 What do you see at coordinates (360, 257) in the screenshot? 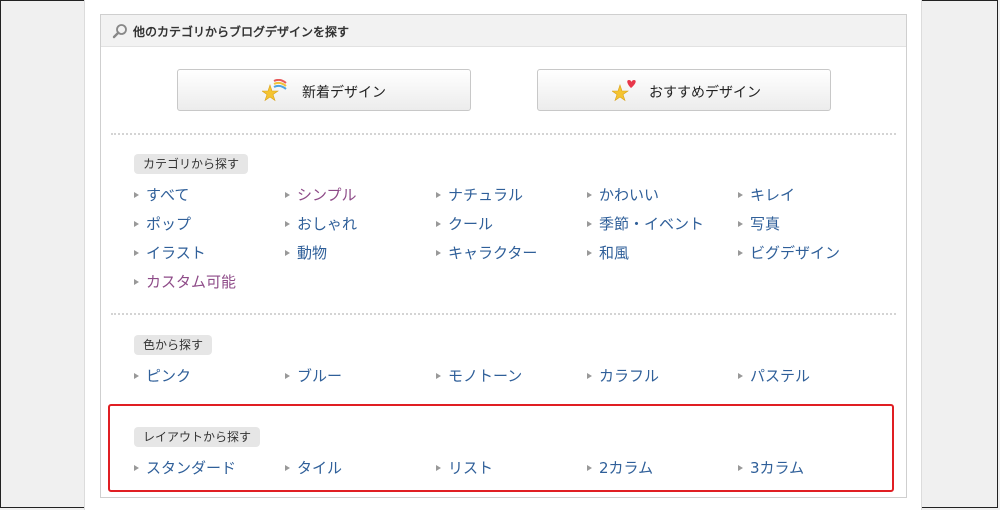
I see `category-link-animal: 動物` at bounding box center [360, 257].